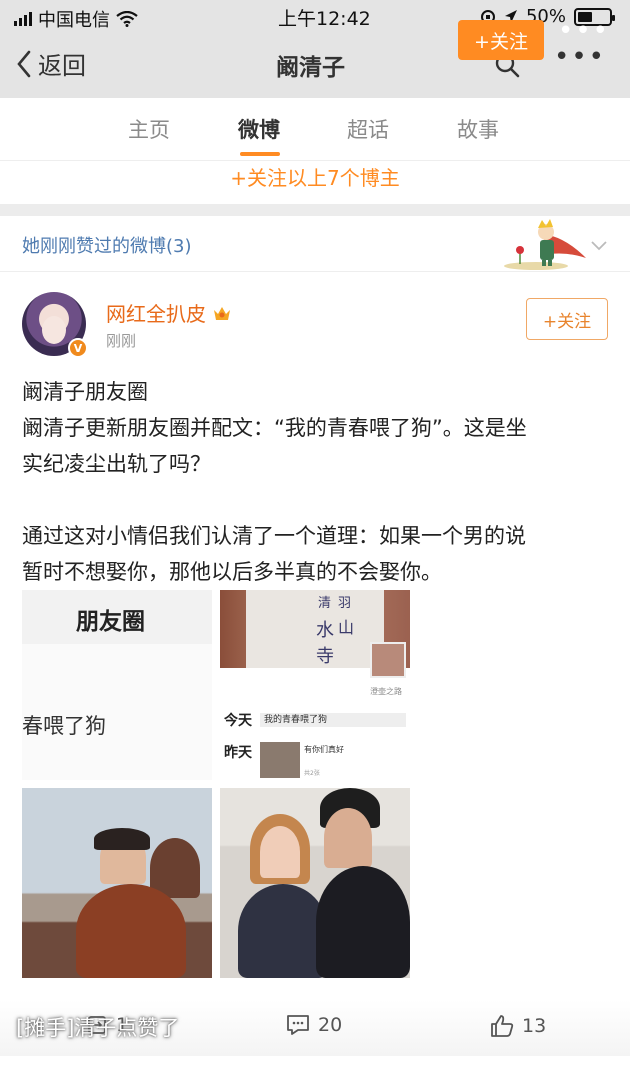  What do you see at coordinates (310, 68) in the screenshot?
I see `page-title: 阚清子` at bounding box center [310, 68].